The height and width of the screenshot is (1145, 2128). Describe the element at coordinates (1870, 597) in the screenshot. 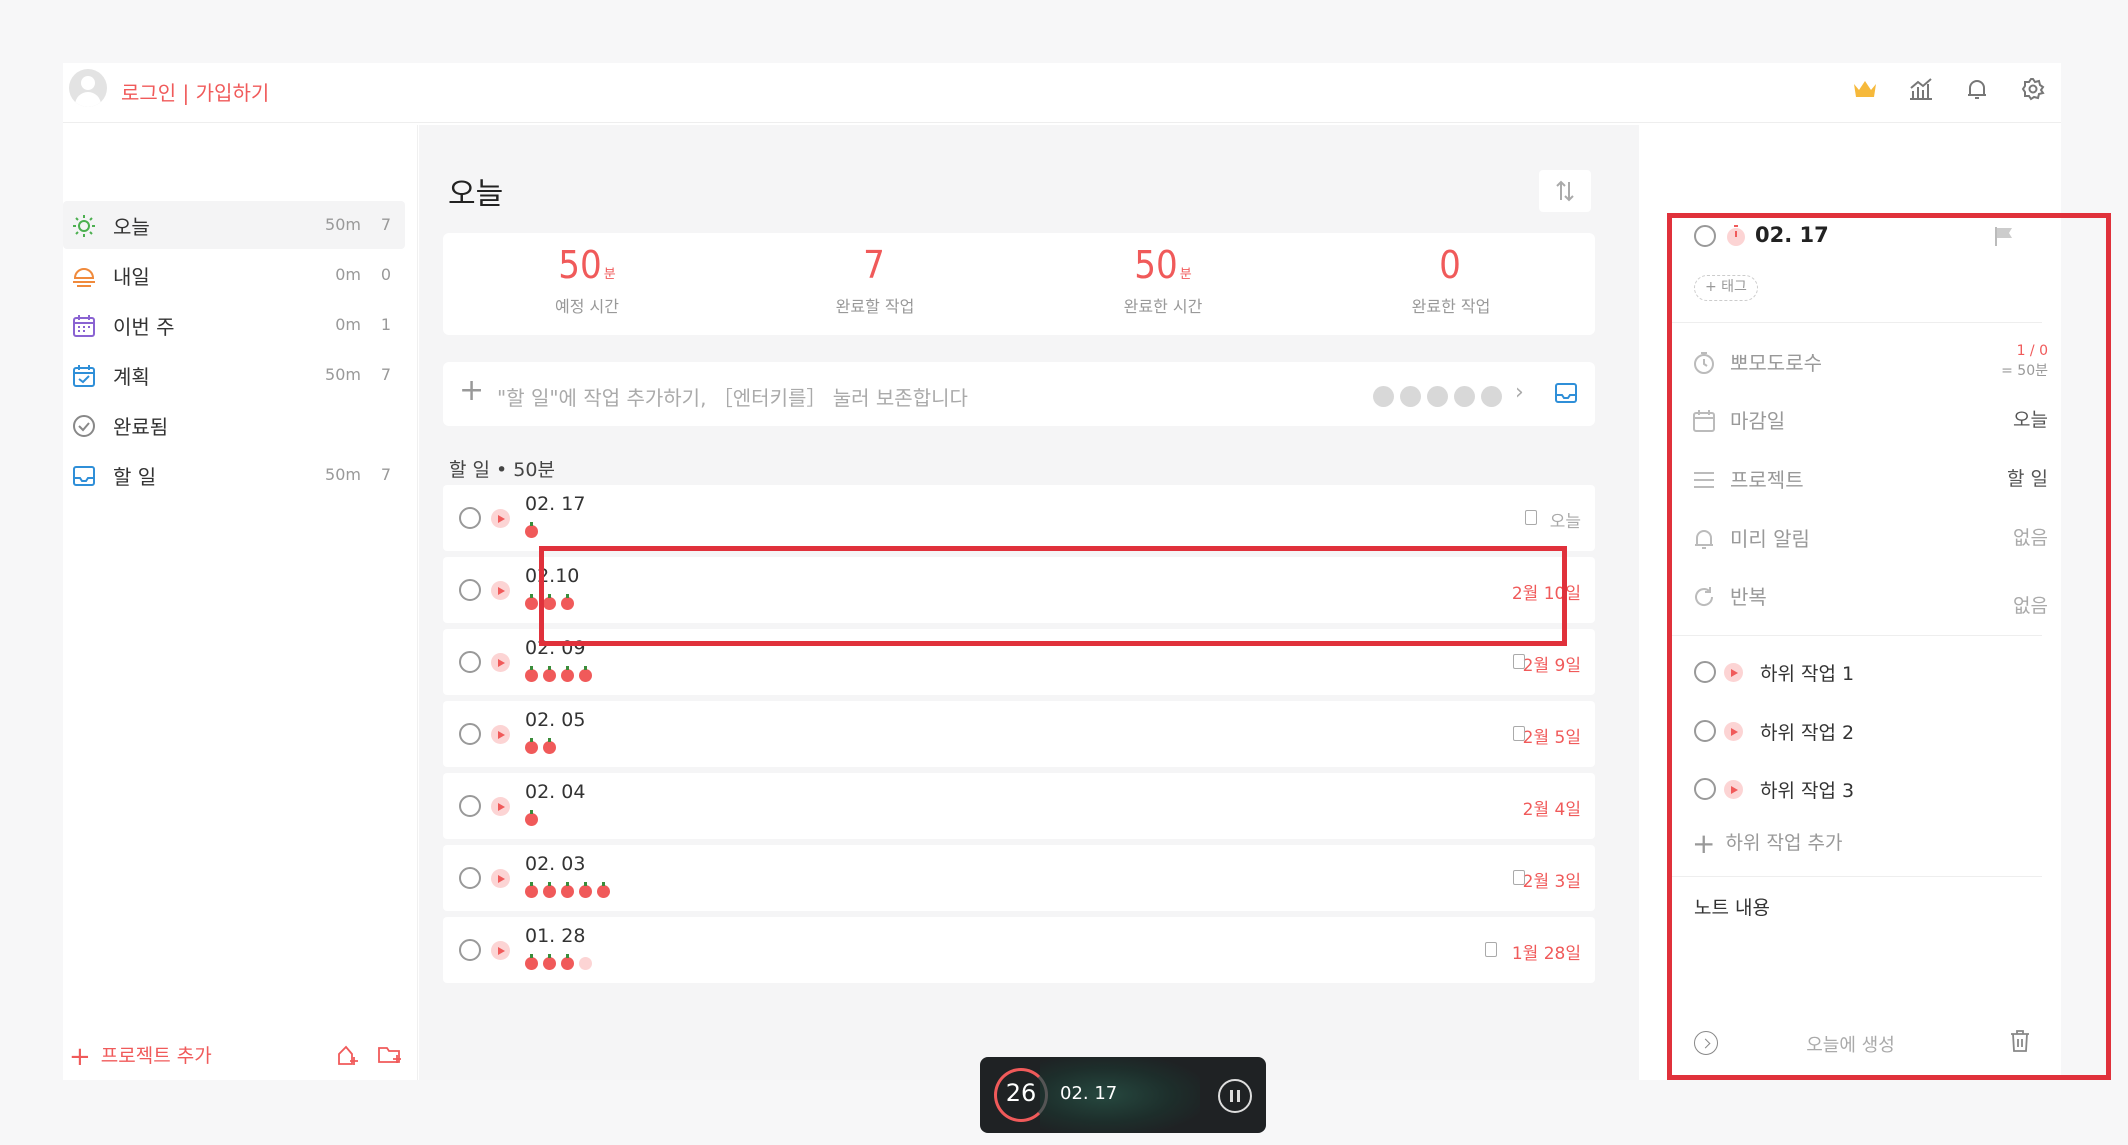

I see `detail-row-repeat: 반복 없음` at that location.